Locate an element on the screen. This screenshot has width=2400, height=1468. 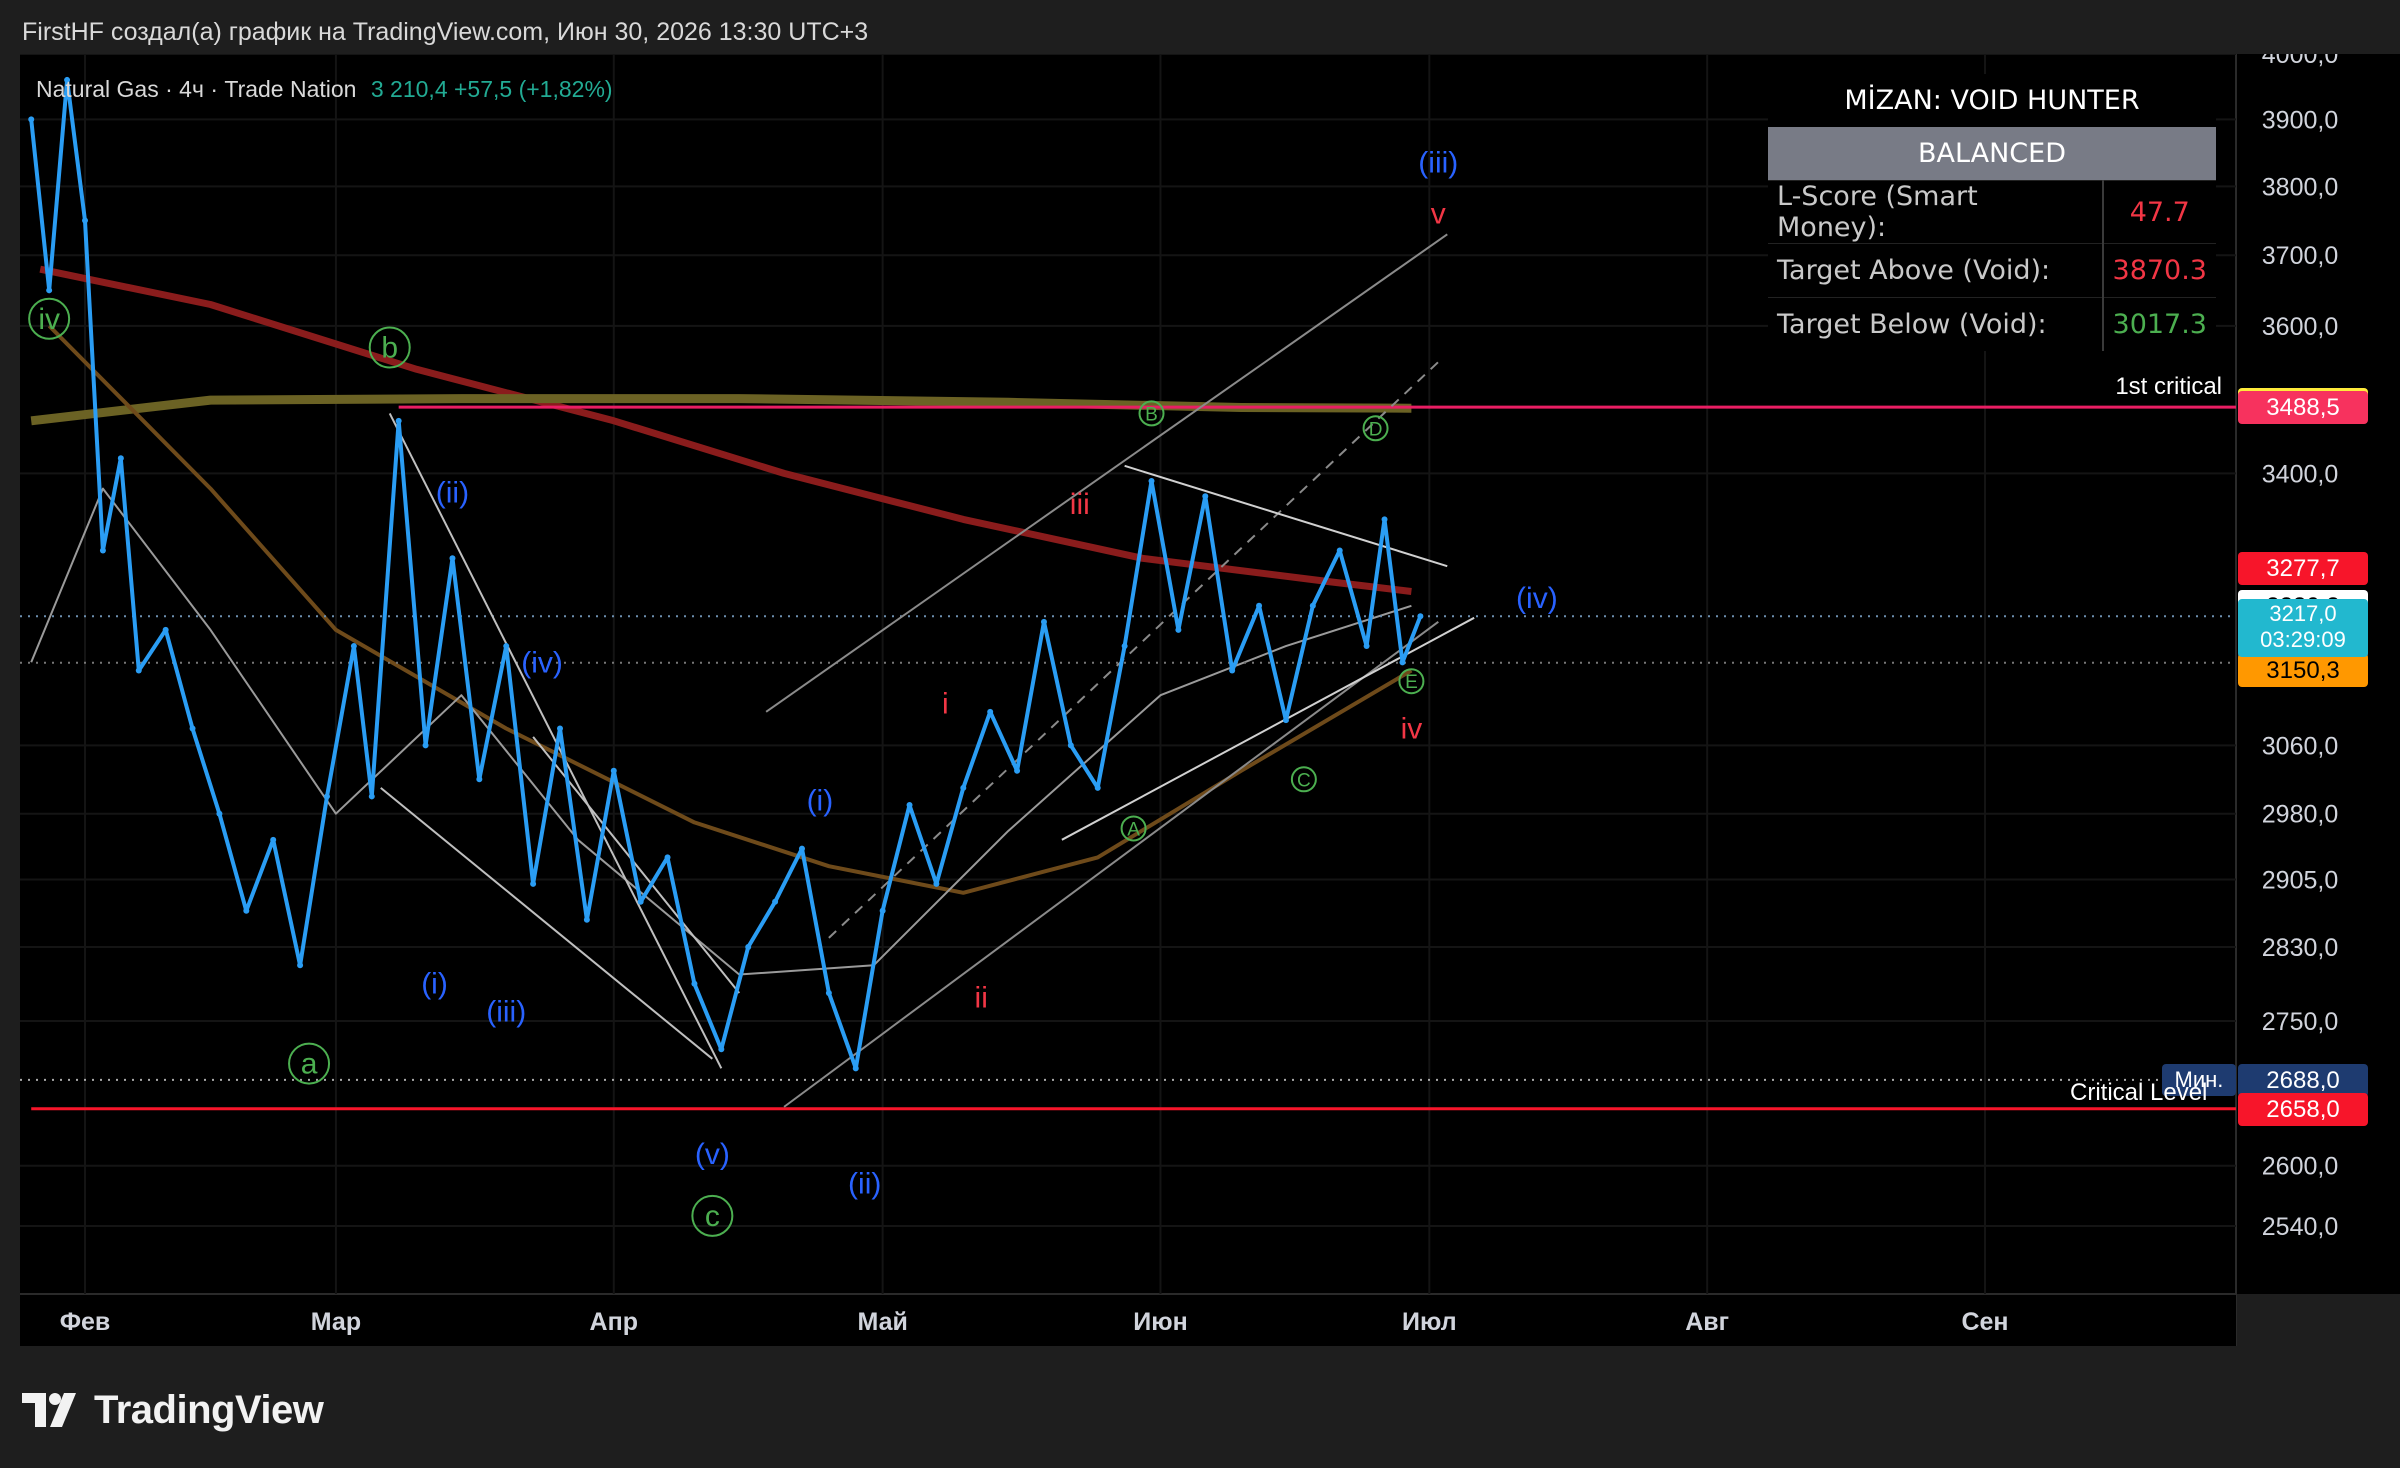
price-tag-6: 2688,0 is located at coordinates (2303, 1080).